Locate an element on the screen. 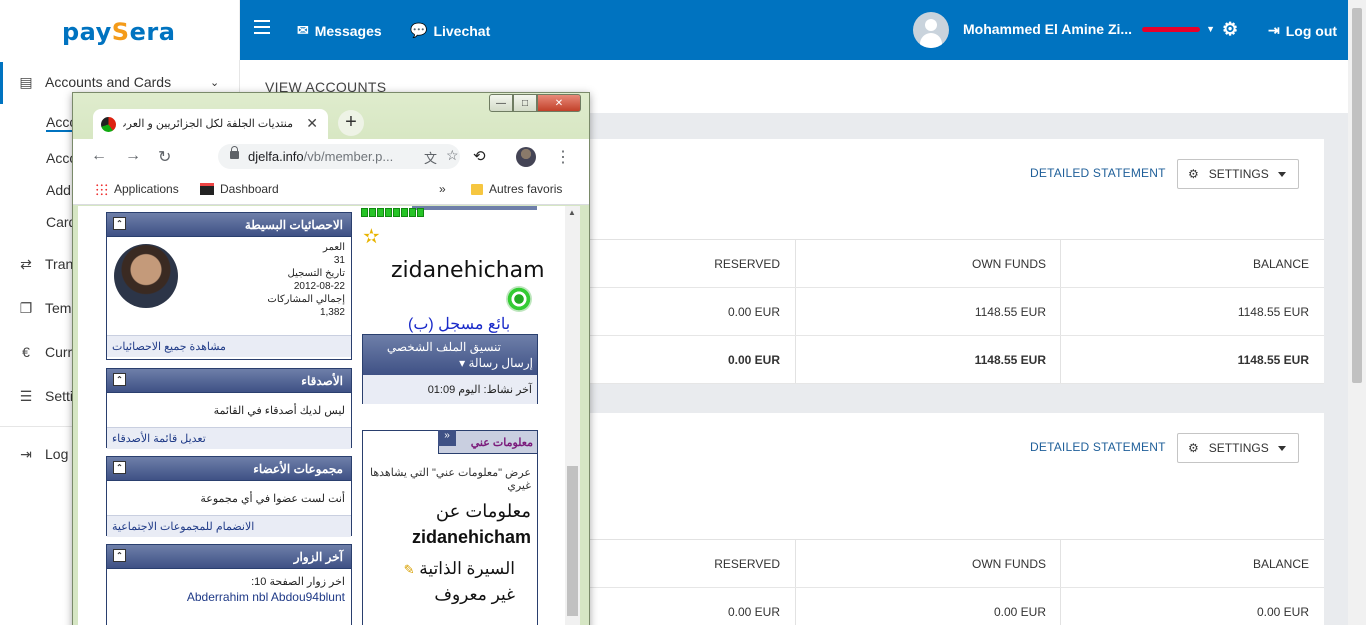  paysera-logo: paySera is located at coordinates (118, 32).